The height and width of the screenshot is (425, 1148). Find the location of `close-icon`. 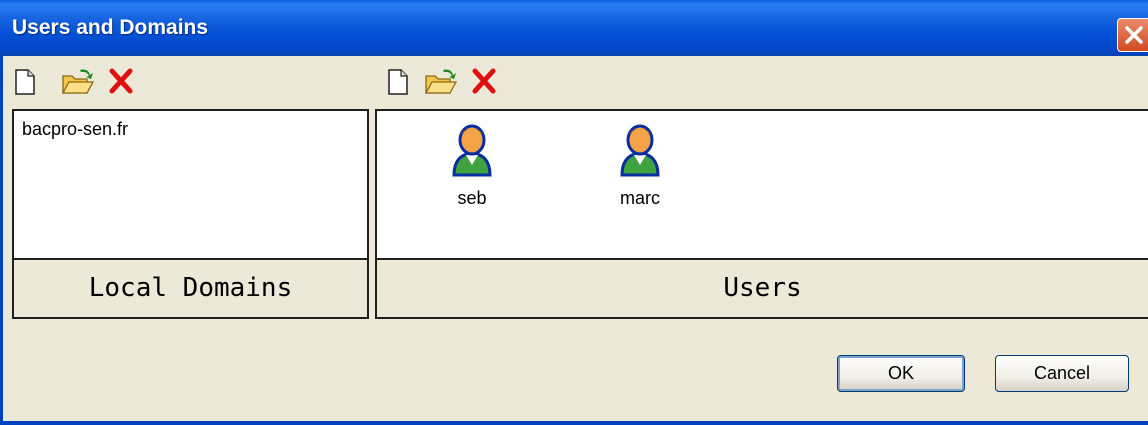

close-icon is located at coordinates (1134, 35).